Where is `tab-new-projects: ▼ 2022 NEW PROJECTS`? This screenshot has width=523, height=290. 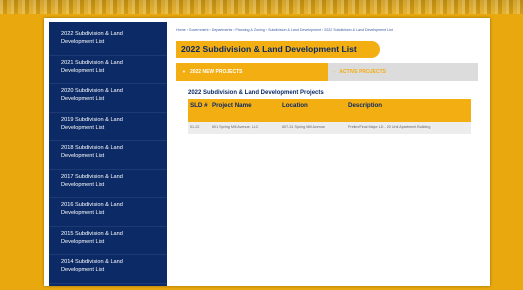 tab-new-projects: ▼ 2022 NEW PROJECTS is located at coordinates (252, 72).